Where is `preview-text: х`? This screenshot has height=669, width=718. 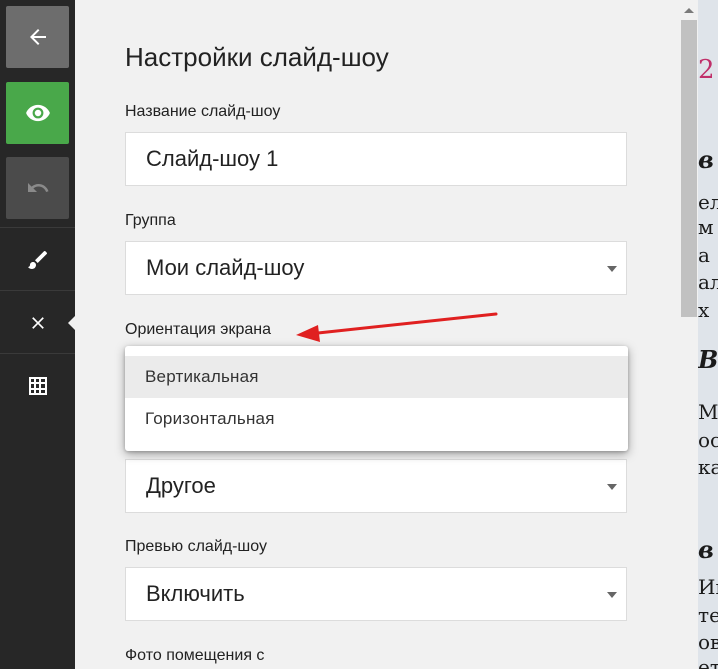 preview-text: х is located at coordinates (704, 310).